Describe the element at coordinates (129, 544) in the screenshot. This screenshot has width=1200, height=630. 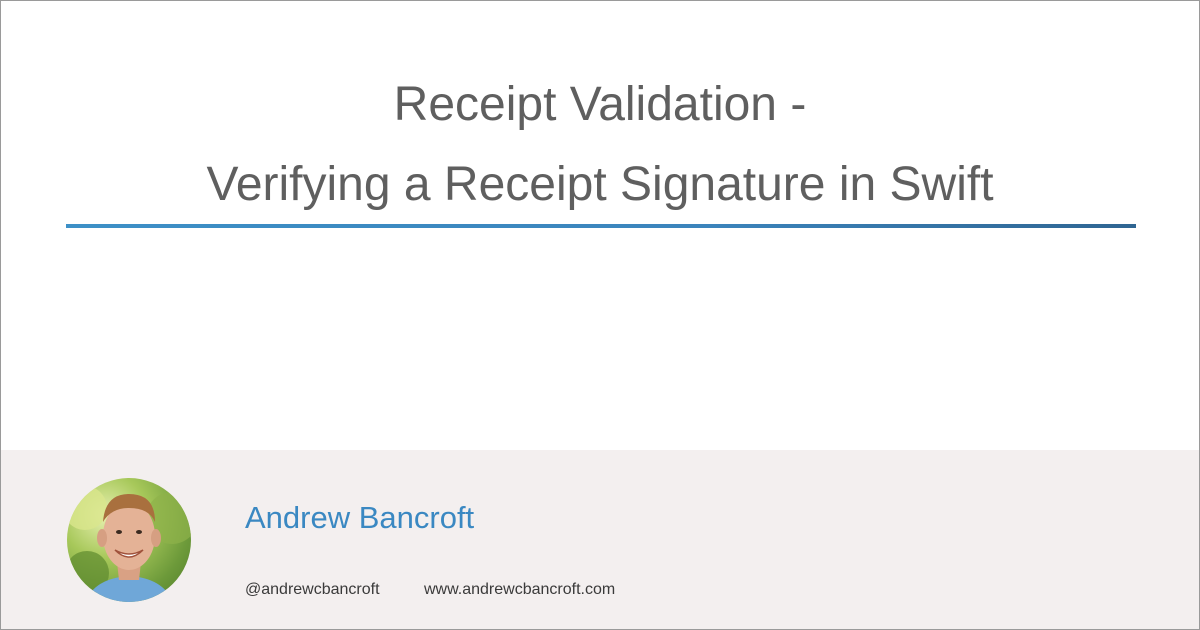
I see `author-photo-icon` at that location.